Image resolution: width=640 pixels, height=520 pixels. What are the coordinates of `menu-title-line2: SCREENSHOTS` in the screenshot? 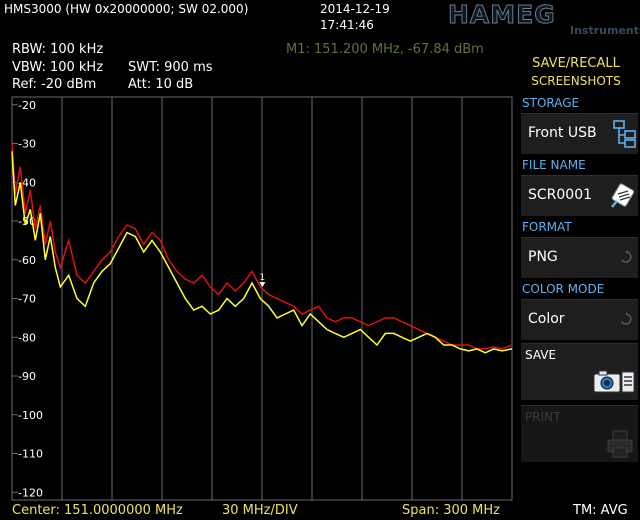 It's located at (576, 81).